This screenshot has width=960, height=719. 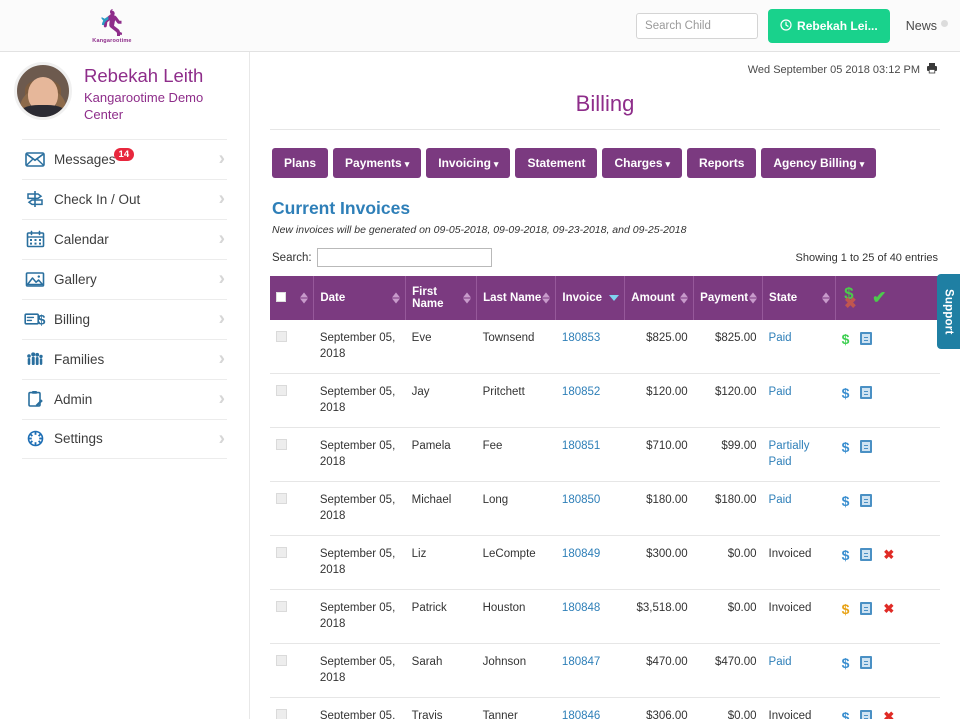 What do you see at coordinates (927, 26) in the screenshot?
I see `news-link: News` at bounding box center [927, 26].